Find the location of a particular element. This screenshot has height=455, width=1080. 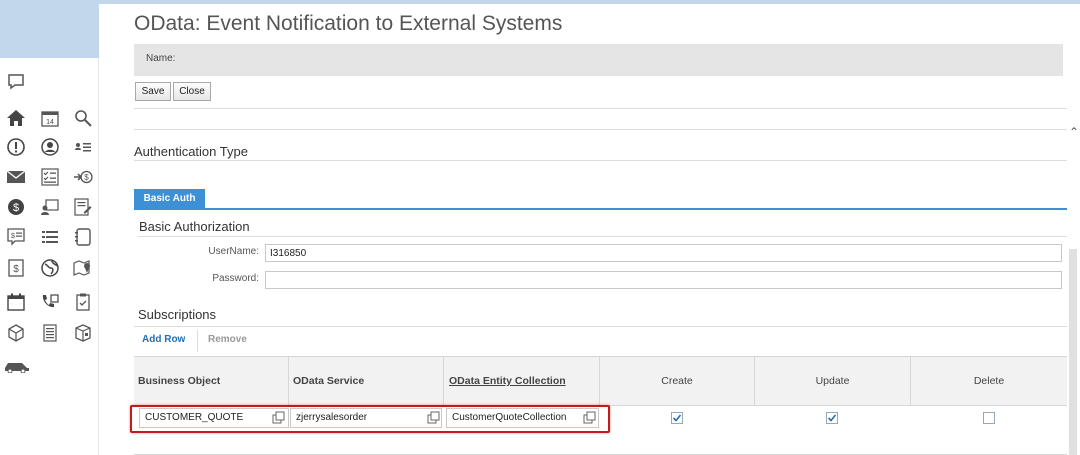

username-field is located at coordinates (663, 253).